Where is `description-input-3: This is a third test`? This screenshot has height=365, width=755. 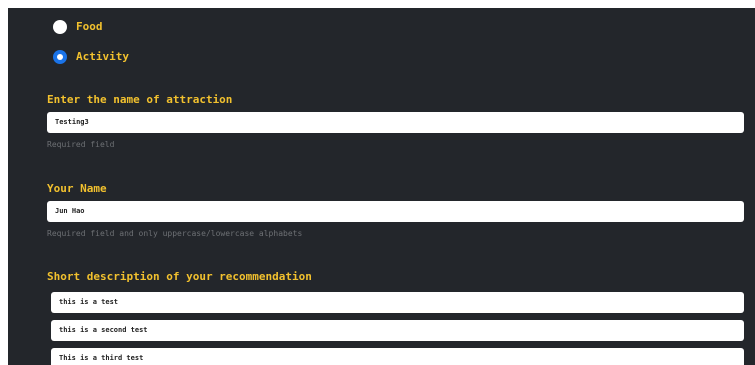
description-input-3: This is a third test is located at coordinates (397, 356).